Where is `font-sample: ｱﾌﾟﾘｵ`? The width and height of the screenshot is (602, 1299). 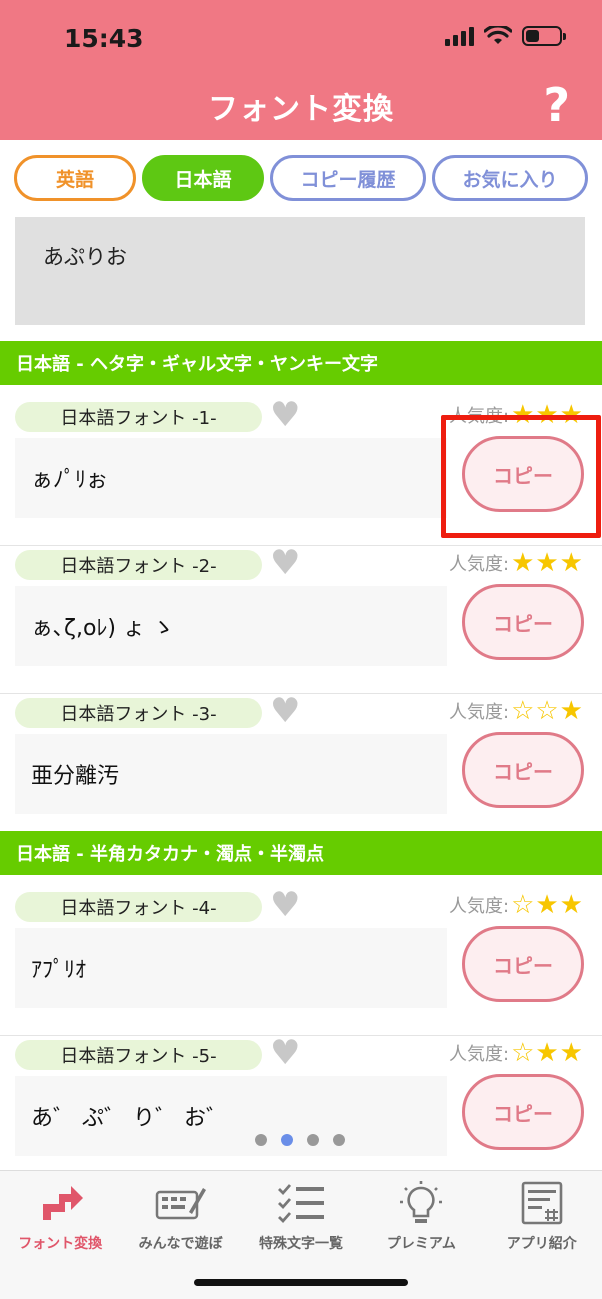 font-sample: ｱﾌﾟﾘｵ is located at coordinates (231, 968).